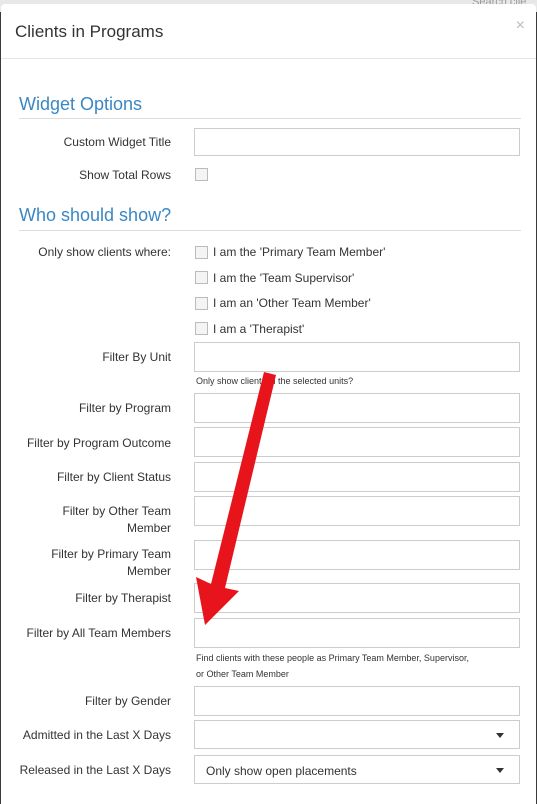  What do you see at coordinates (125, 175) in the screenshot?
I see `show-total-rows-label: Show Total Rows` at bounding box center [125, 175].